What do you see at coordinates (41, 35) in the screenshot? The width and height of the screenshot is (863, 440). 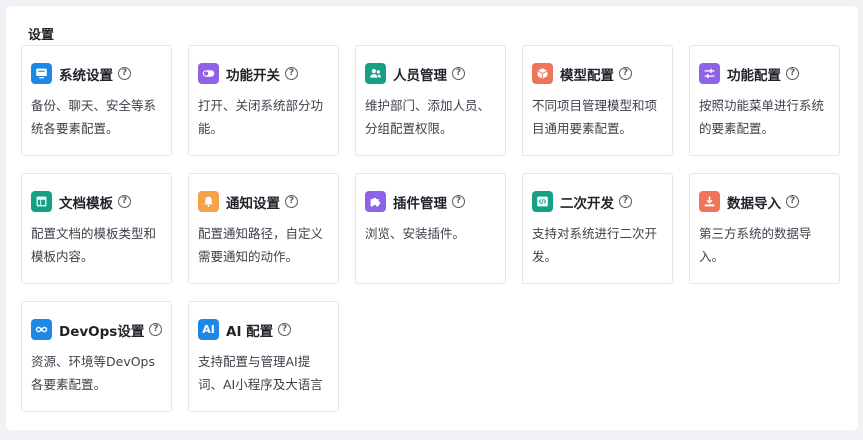 I see `section-title: 设置` at bounding box center [41, 35].